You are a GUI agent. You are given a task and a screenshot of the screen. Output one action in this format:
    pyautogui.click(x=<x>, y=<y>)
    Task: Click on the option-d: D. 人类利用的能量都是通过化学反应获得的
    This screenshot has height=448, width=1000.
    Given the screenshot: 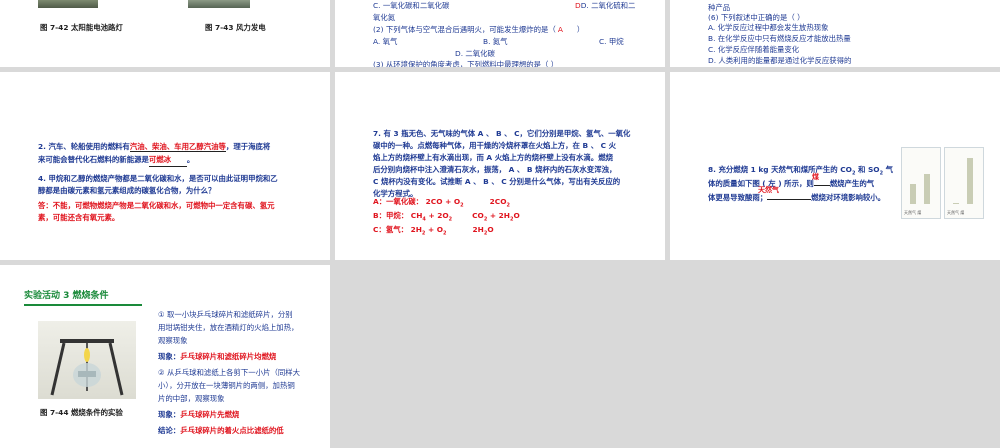 What is the action you would take?
    pyautogui.click(x=780, y=60)
    